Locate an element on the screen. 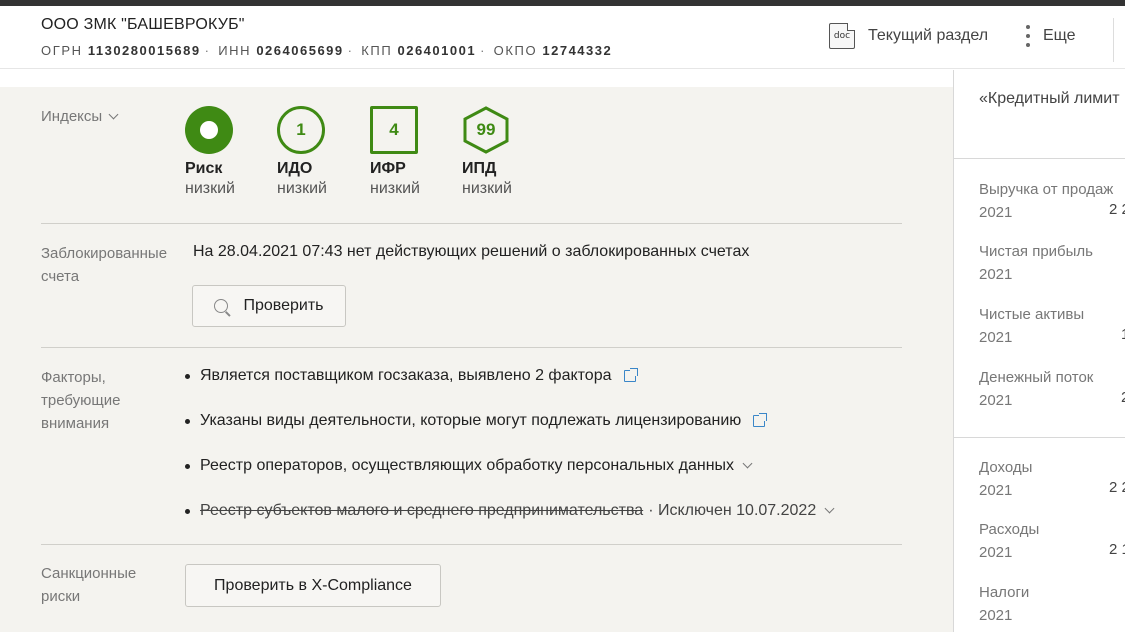 The height and width of the screenshot is (632, 1125). inn-value: 0264065699 is located at coordinates (300, 50).